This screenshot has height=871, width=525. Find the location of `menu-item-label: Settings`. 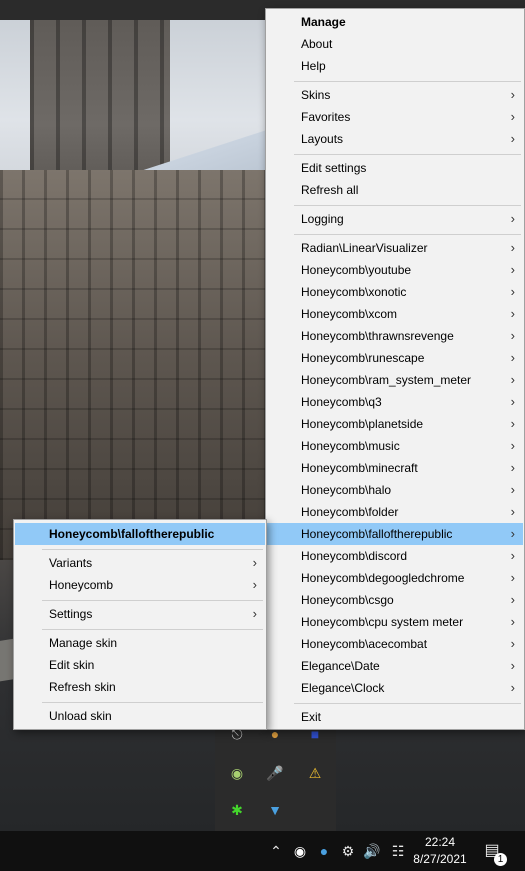

menu-item-label: Settings is located at coordinates (71, 614).